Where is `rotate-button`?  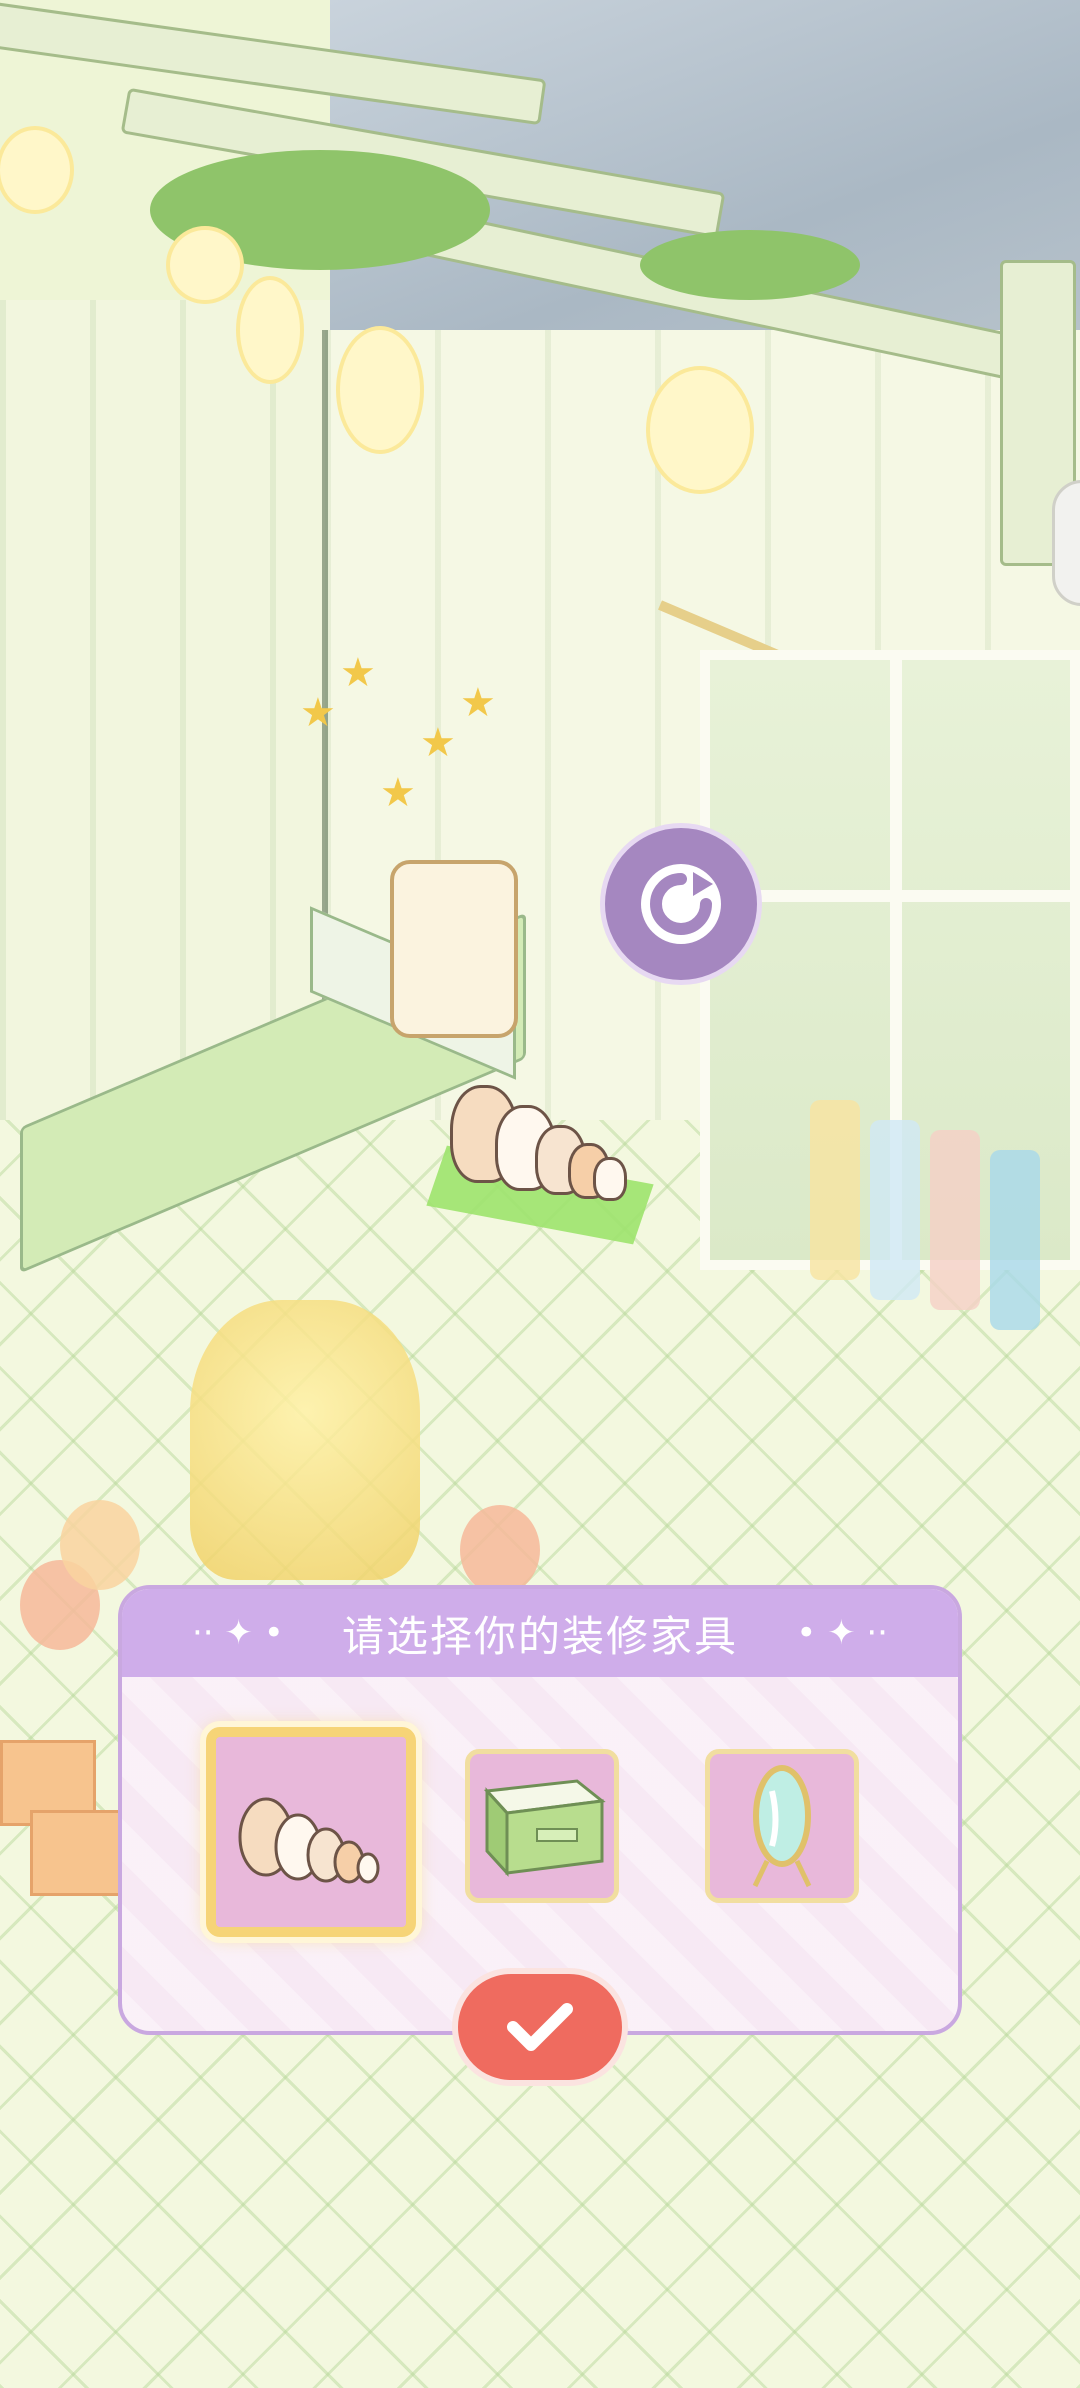 rotate-button is located at coordinates (681, 904).